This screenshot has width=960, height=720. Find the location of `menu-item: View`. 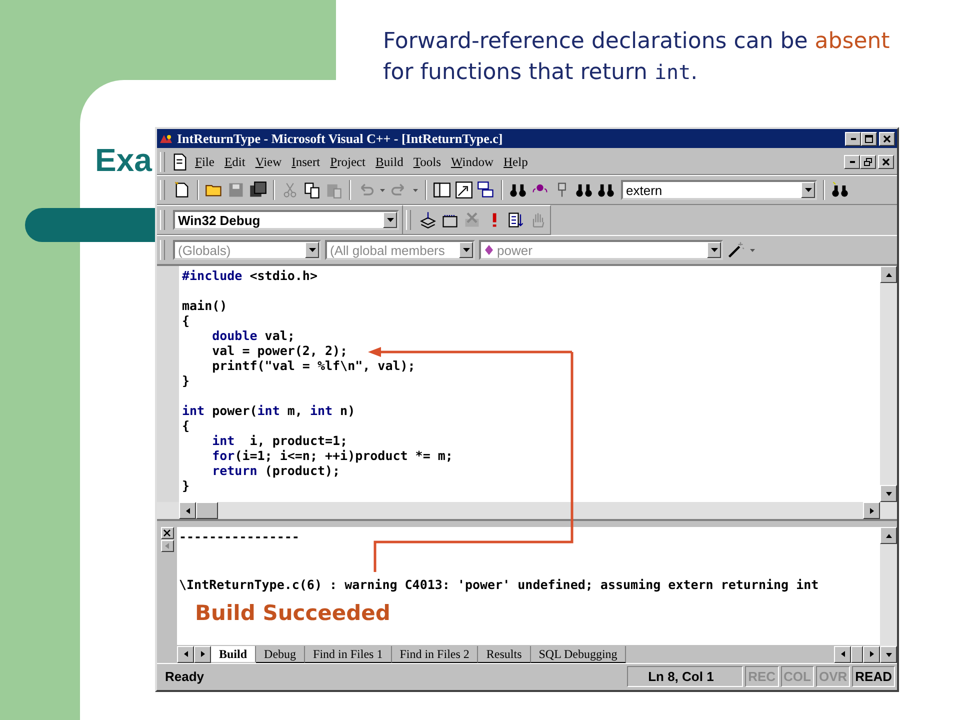

menu-item: View is located at coordinates (268, 162).